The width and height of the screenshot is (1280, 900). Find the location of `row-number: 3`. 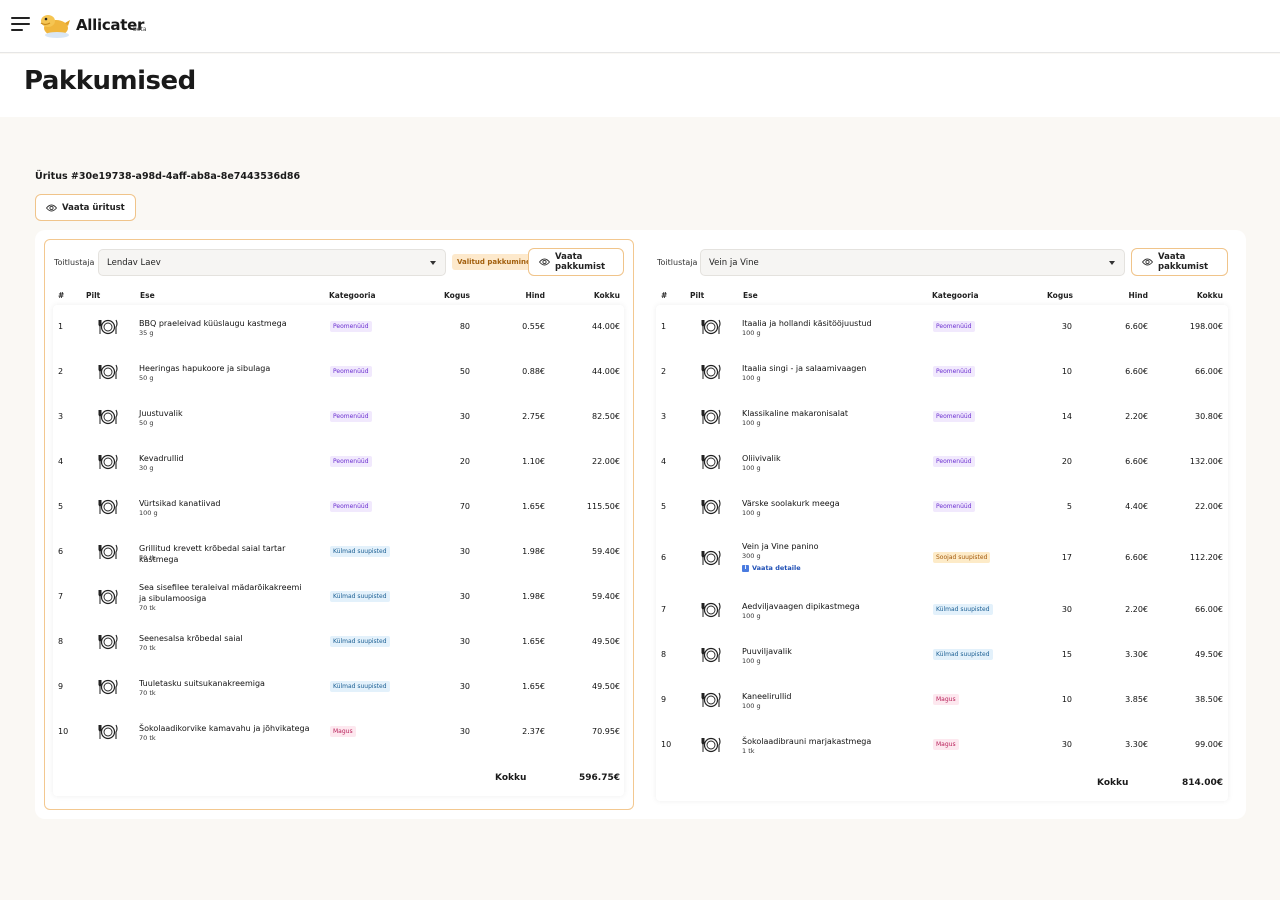

row-number: 3 is located at coordinates (664, 416).